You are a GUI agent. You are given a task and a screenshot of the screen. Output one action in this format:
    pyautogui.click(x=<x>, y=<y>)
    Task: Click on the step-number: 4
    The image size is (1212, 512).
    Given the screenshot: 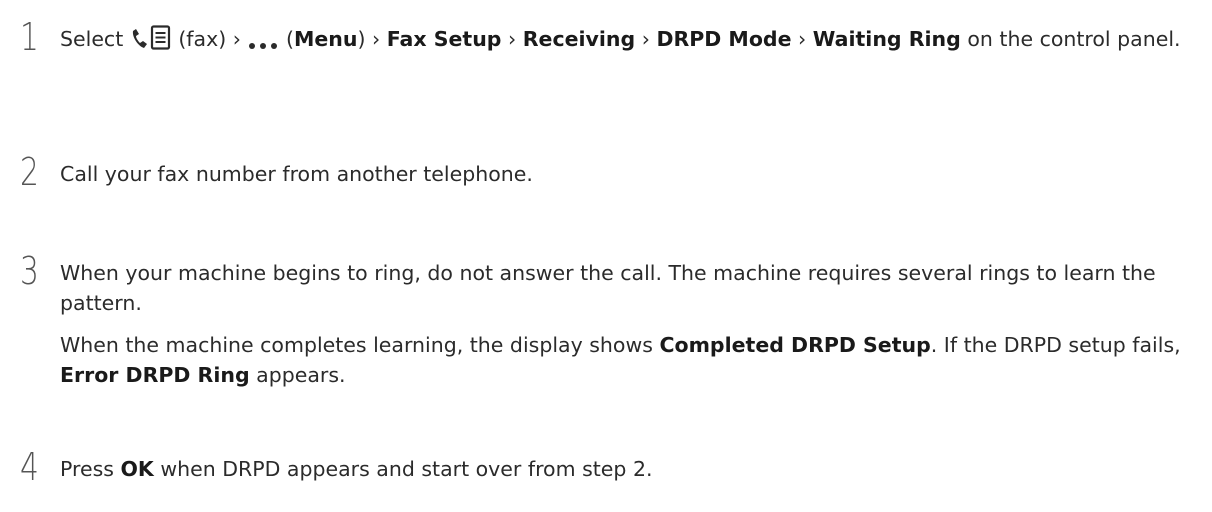 What is the action you would take?
    pyautogui.click(x=29, y=467)
    